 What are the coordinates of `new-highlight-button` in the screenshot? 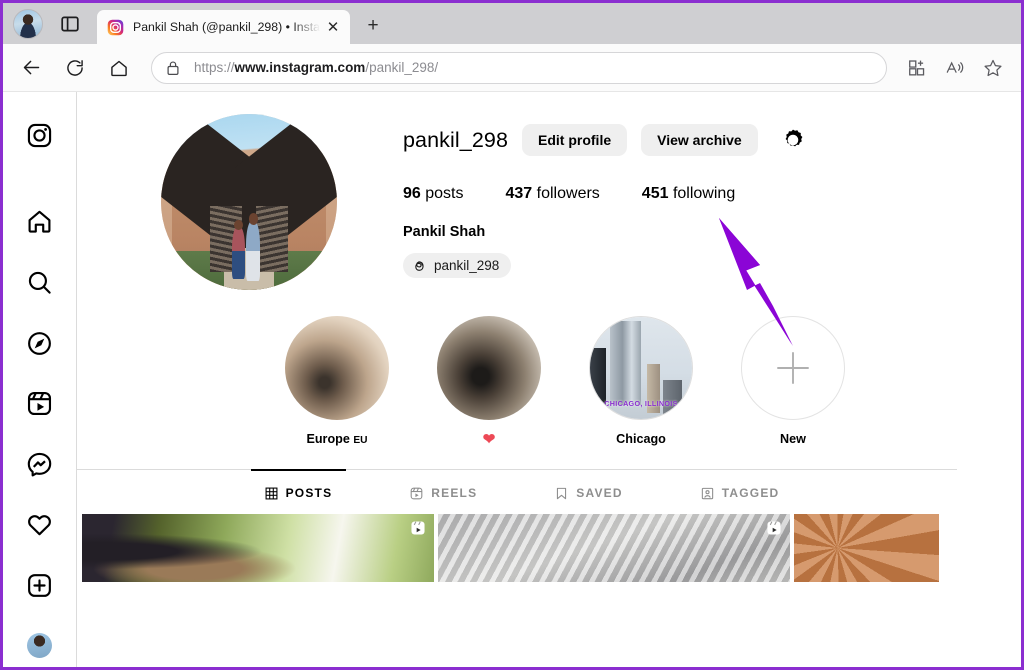 It's located at (793, 368).